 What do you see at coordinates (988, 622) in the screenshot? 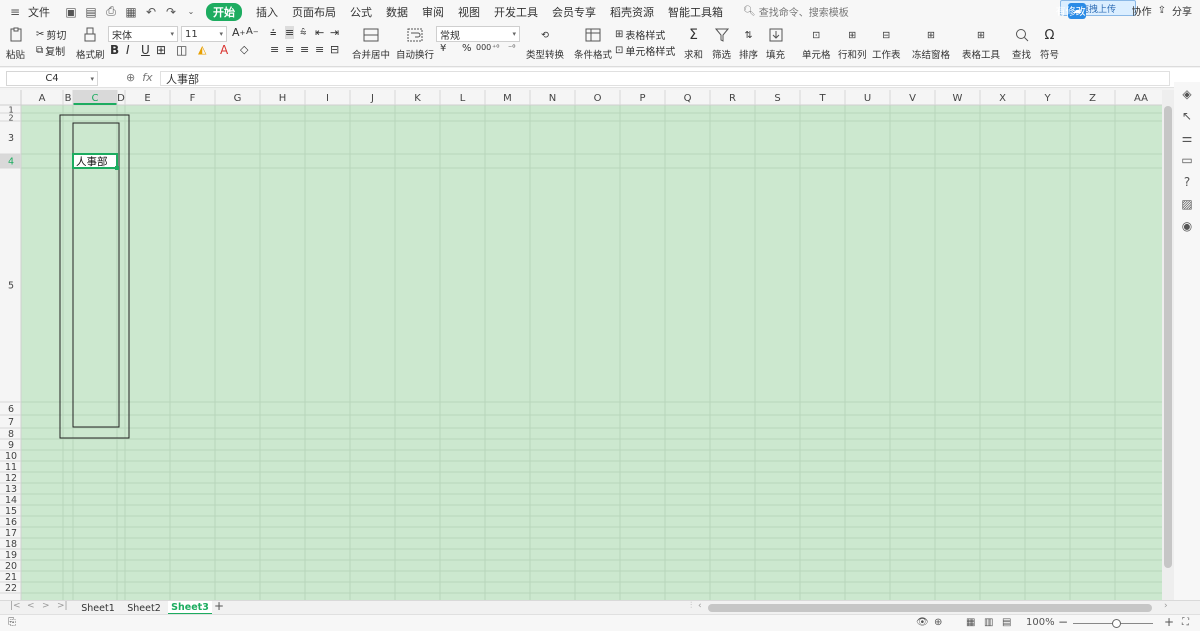
I see `page-layout-icon: ▥` at bounding box center [988, 622].